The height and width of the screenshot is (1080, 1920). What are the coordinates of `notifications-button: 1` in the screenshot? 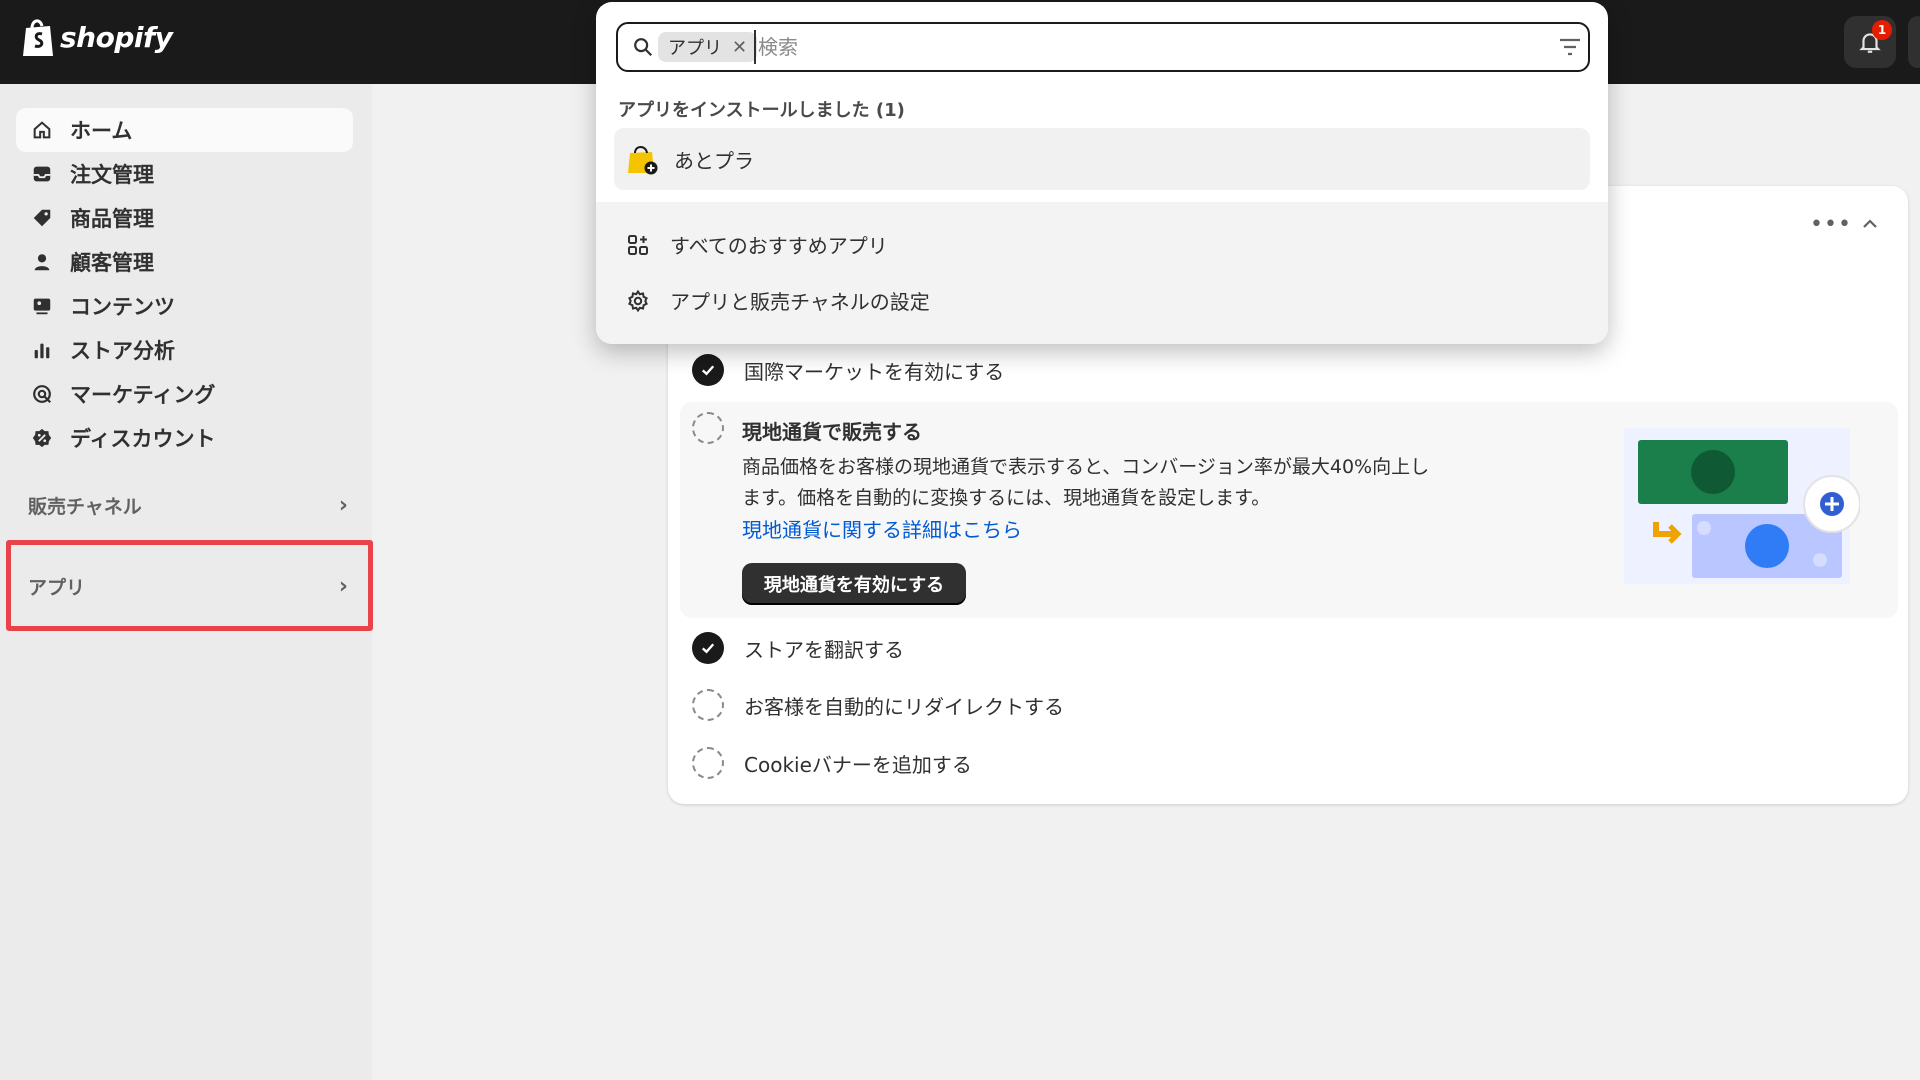 It's located at (1870, 42).